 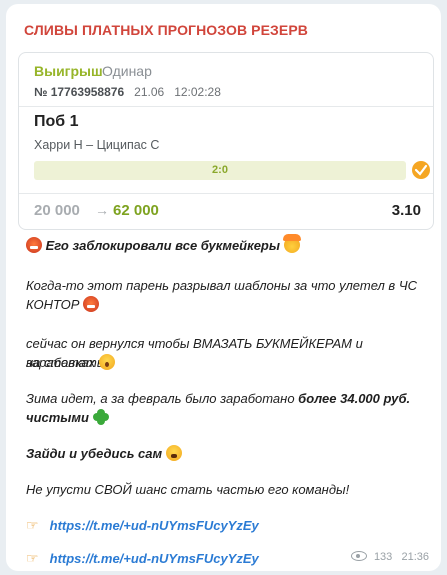 I want to click on message-text: на ставках, so click(x=61, y=362).